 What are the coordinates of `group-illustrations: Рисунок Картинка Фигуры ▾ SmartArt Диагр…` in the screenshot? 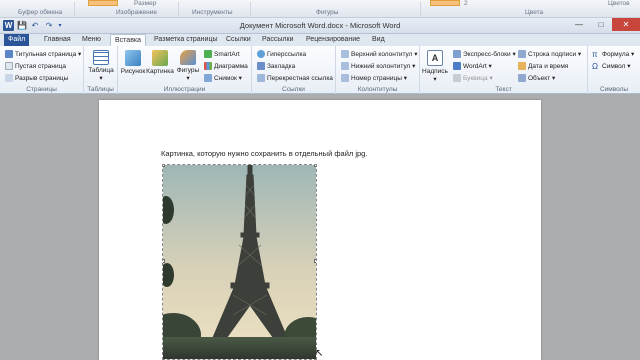 It's located at (185, 70).